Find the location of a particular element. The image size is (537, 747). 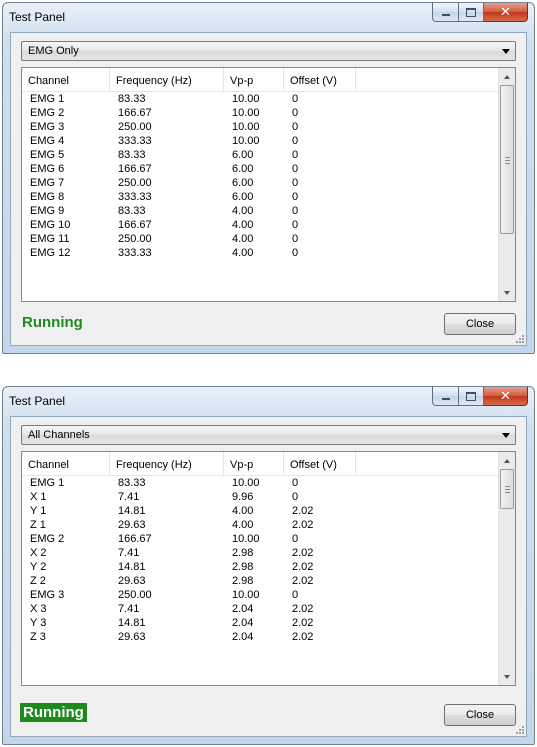

table-row: EMG 10 166.67 4.00 0 is located at coordinates (260, 225).